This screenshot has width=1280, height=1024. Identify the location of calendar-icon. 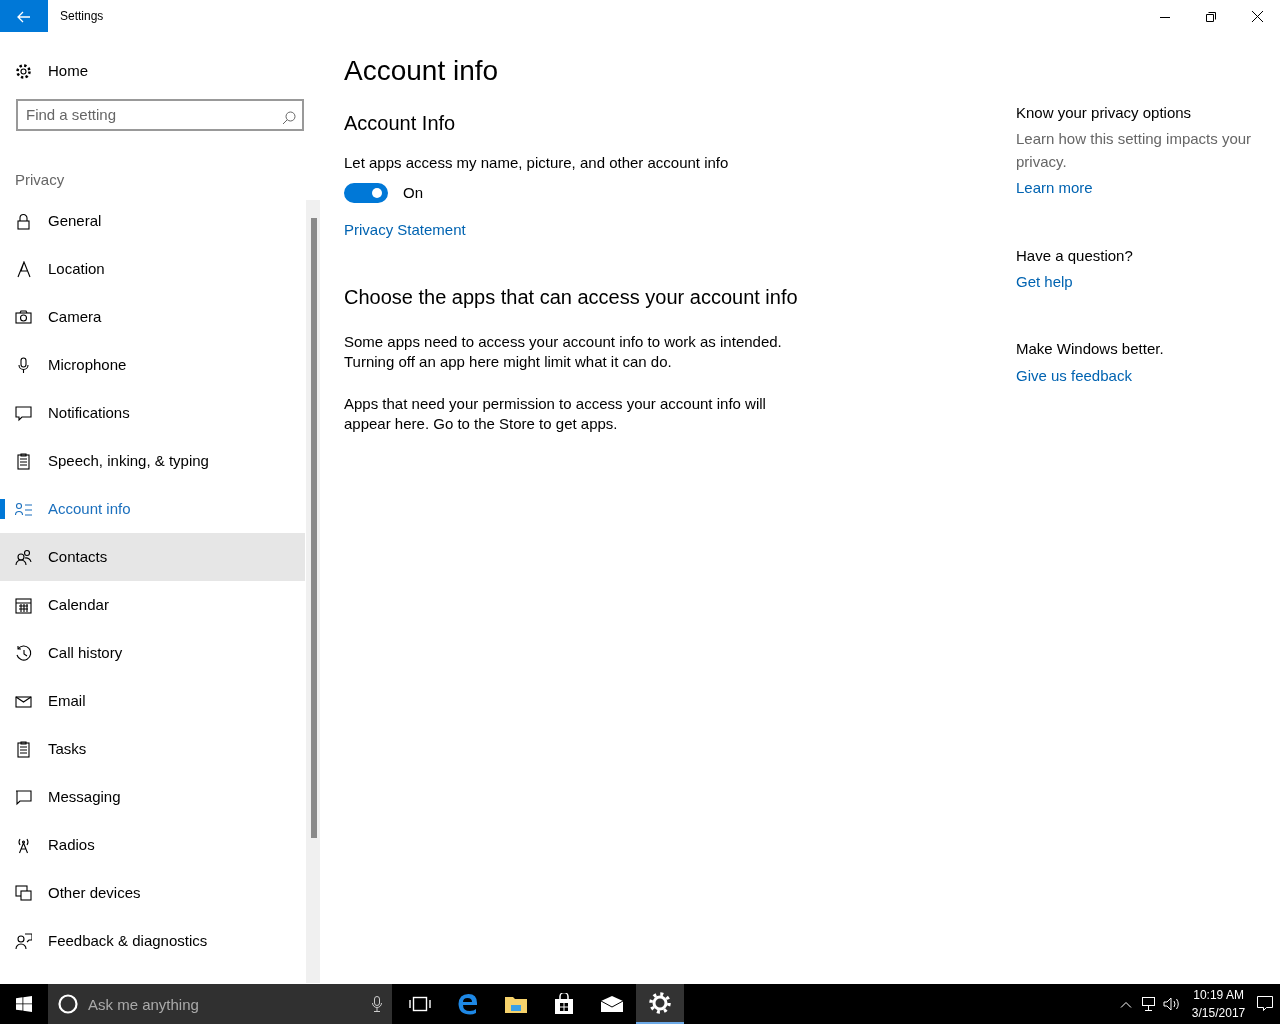
(23, 605).